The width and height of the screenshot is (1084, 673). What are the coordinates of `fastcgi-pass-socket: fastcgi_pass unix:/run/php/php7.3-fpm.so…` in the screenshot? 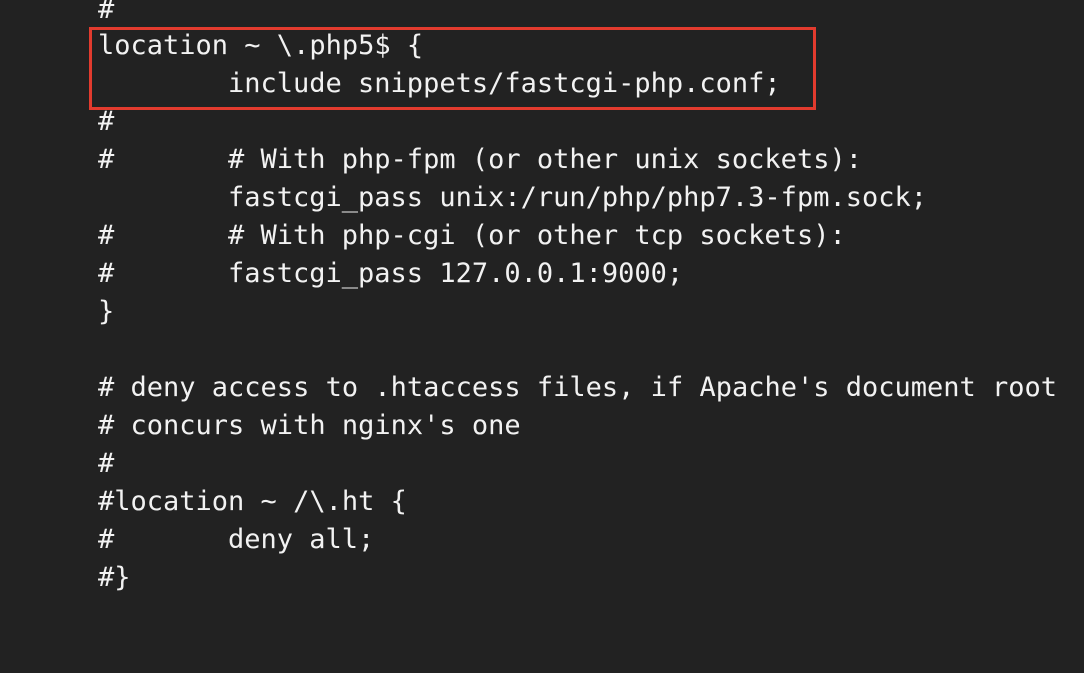 It's located at (577, 197).